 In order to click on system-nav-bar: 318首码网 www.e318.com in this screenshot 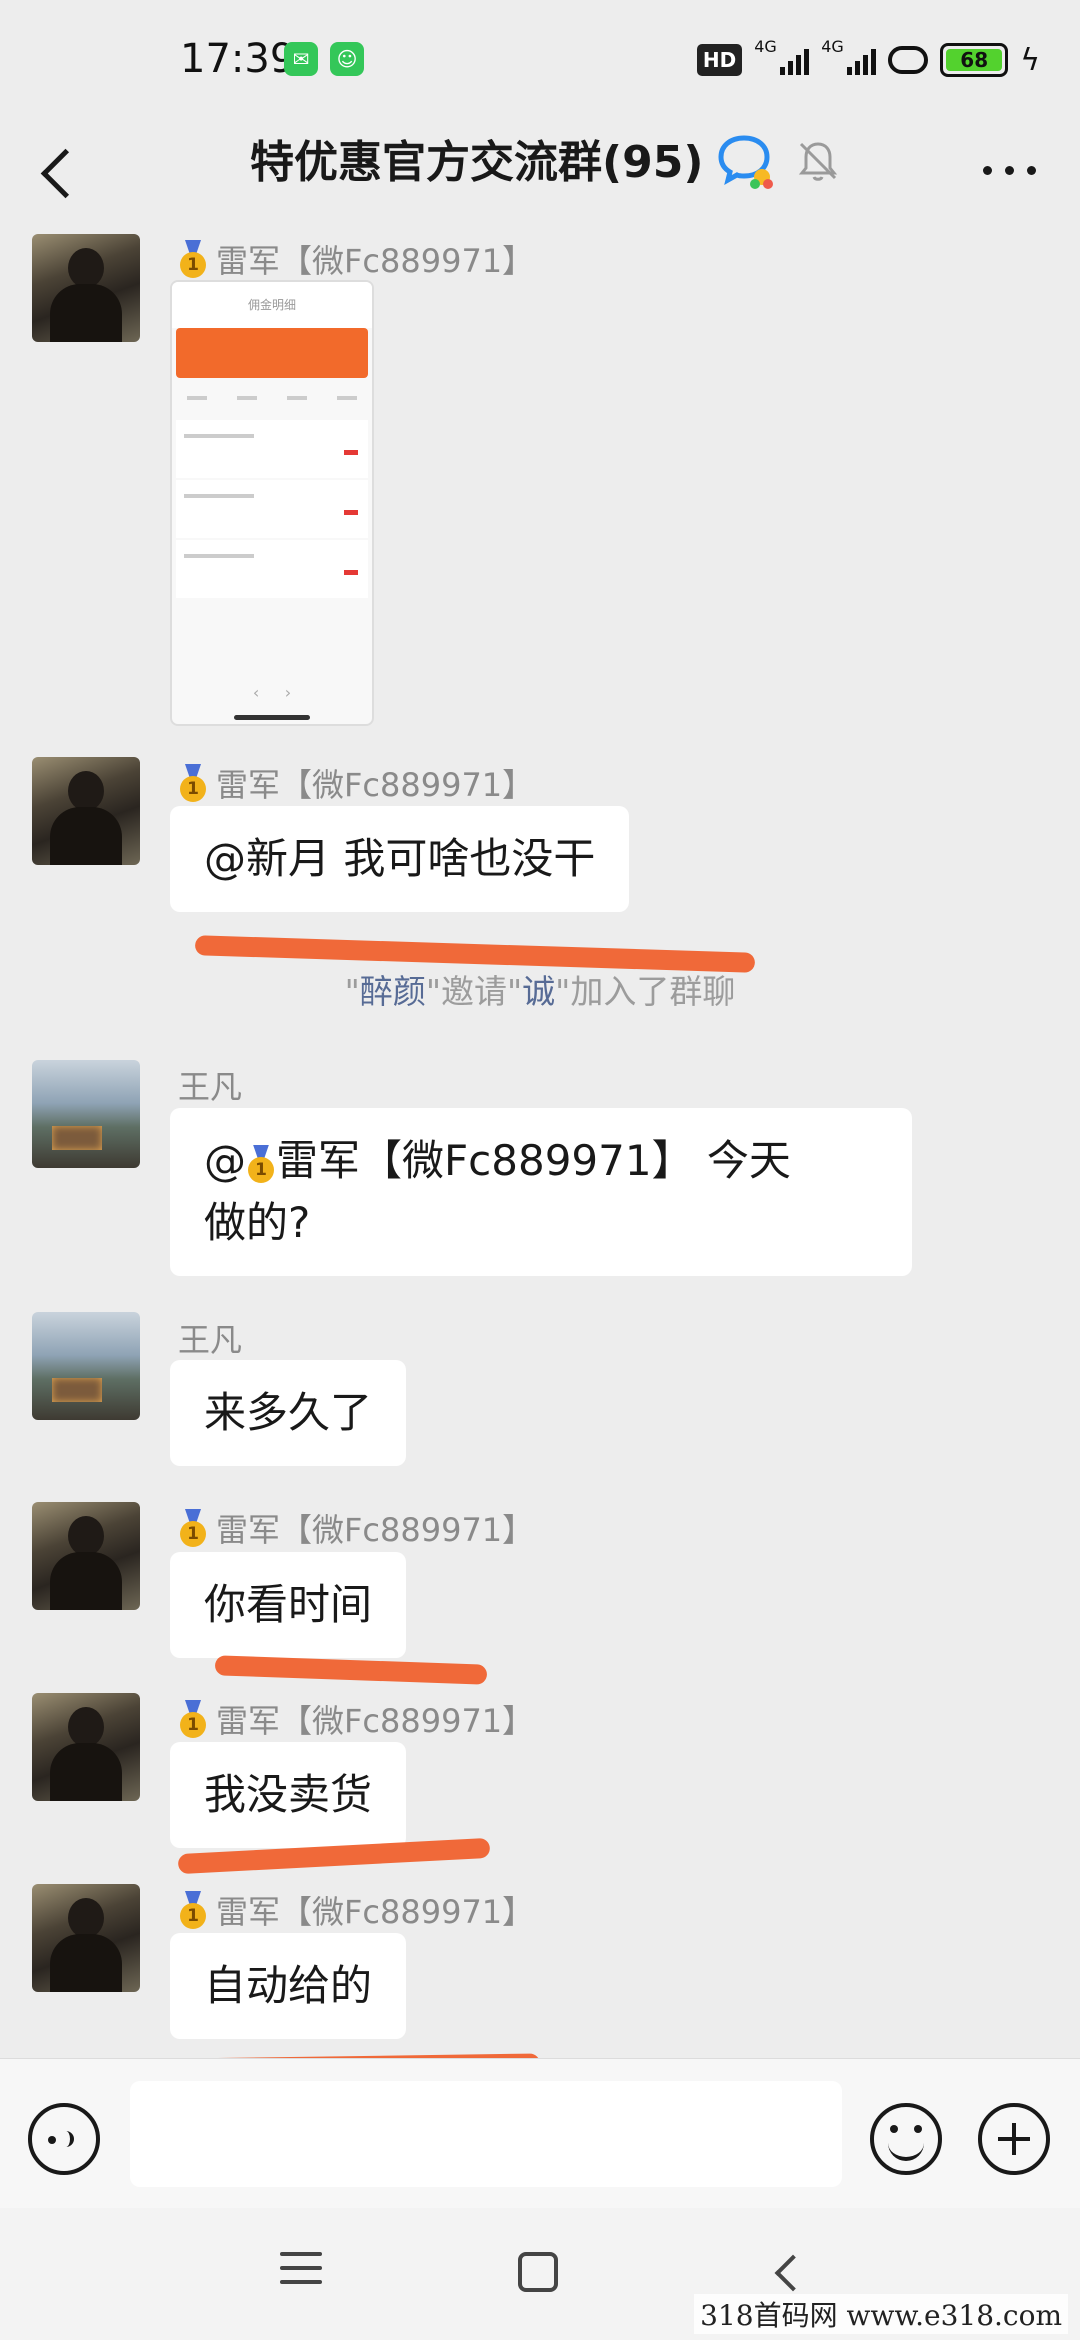, I will do `click(540, 2274)`.